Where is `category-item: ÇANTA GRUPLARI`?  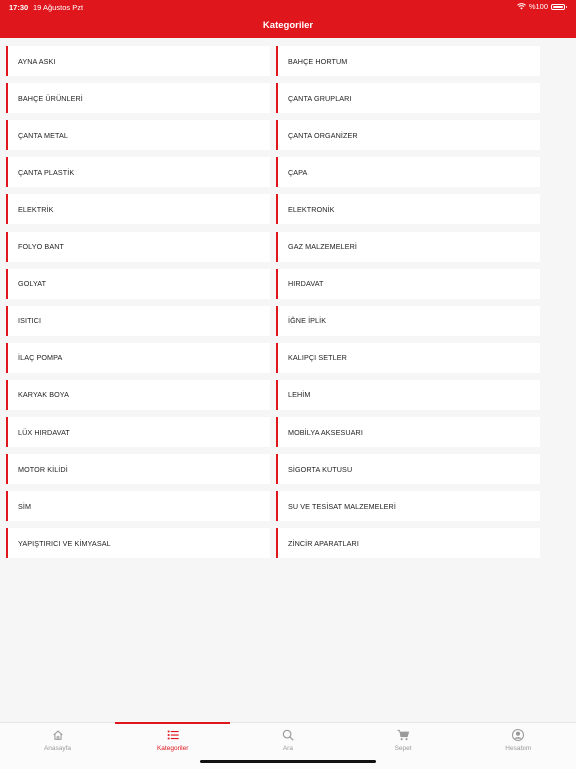
category-item: ÇANTA GRUPLARI is located at coordinates (408, 98).